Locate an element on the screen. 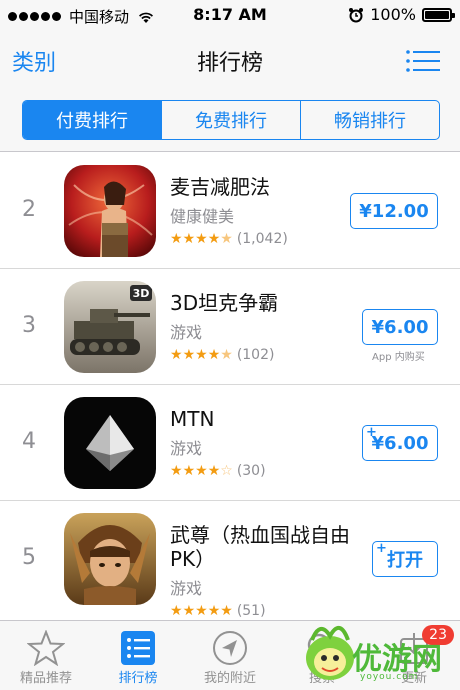 Image resolution: width=460 pixels, height=690 pixels. battery-percent: 100% is located at coordinates (393, 14).